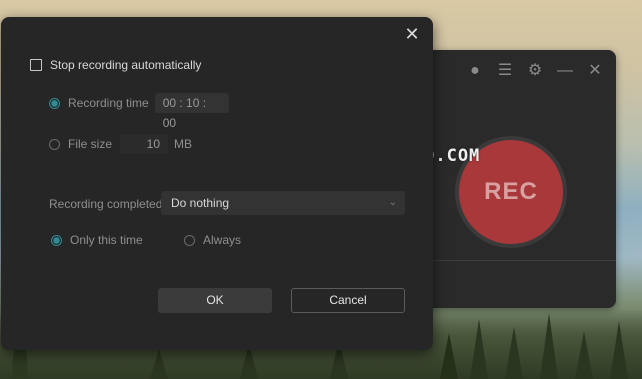 The width and height of the screenshot is (642, 379). Describe the element at coordinates (139, 111) in the screenshot. I see `recording-time-row: Recording time 00 : 10 : 00` at that location.